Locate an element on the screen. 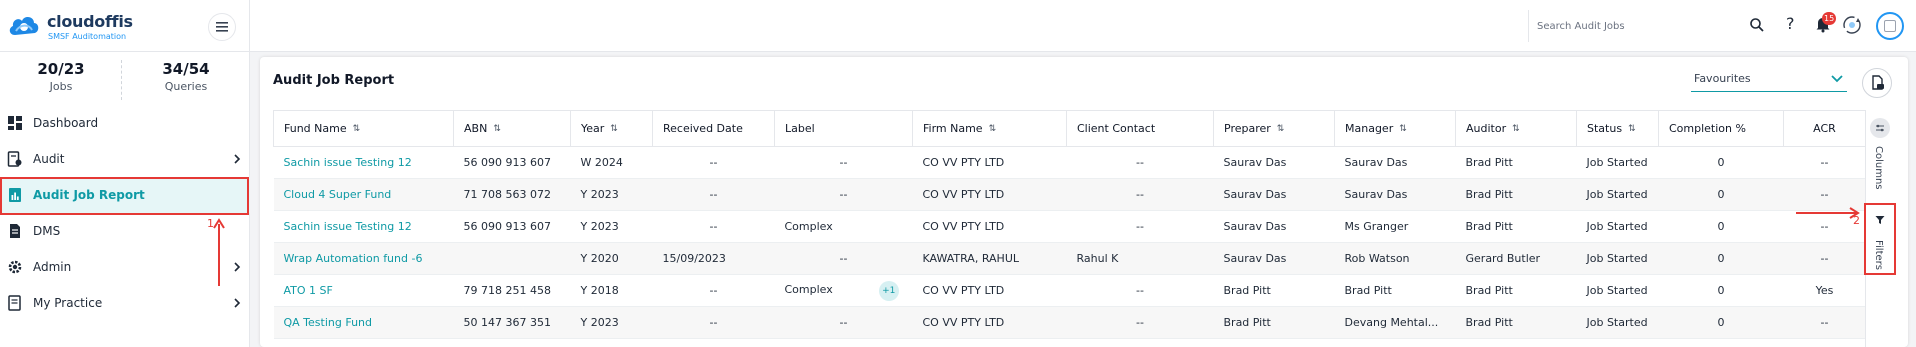  sliders-icon is located at coordinates (1880, 128).